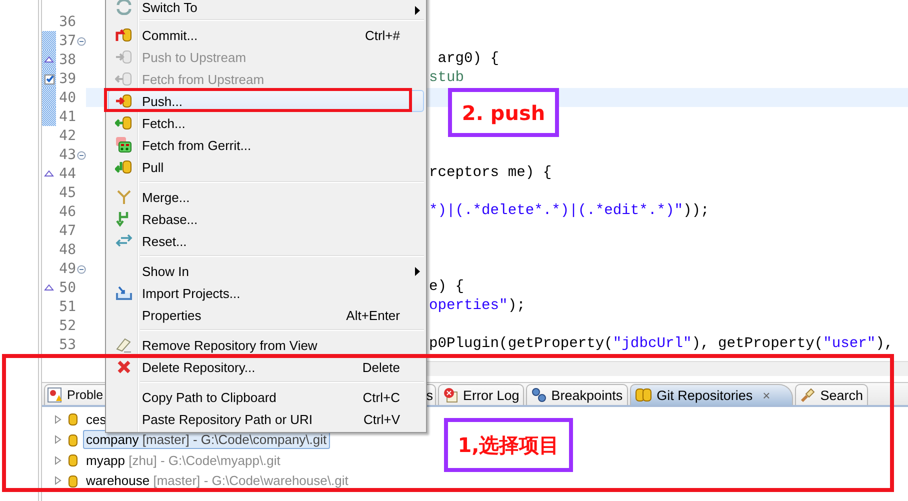  I want to click on line-number: 47, so click(67, 230).